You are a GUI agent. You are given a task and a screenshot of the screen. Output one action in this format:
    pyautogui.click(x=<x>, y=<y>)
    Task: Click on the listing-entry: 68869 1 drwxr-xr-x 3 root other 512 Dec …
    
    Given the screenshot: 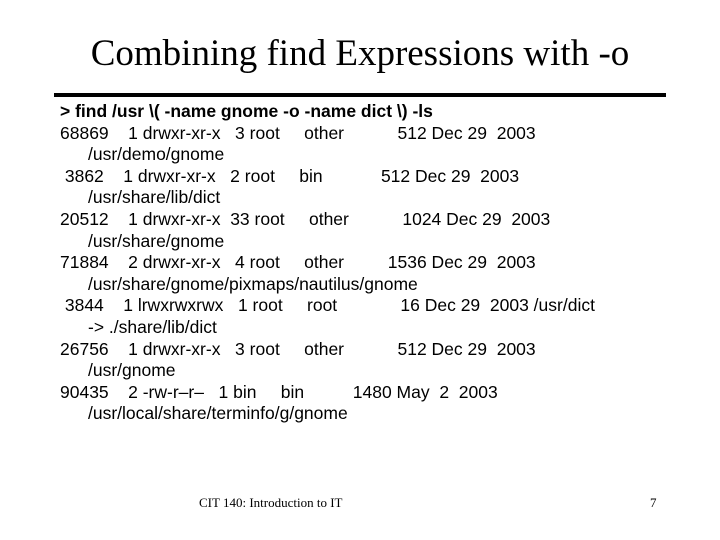 What is the action you would take?
    pyautogui.click(x=380, y=144)
    